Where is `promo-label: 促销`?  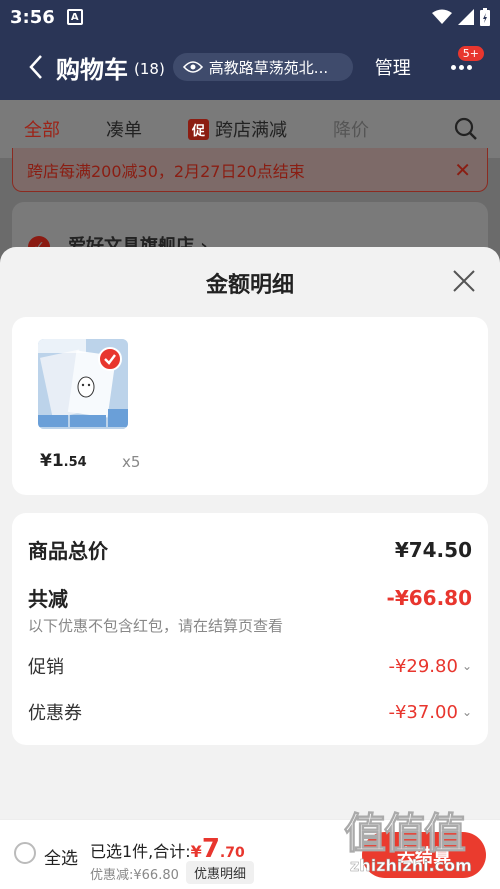 promo-label: 促销 is located at coordinates (46, 667).